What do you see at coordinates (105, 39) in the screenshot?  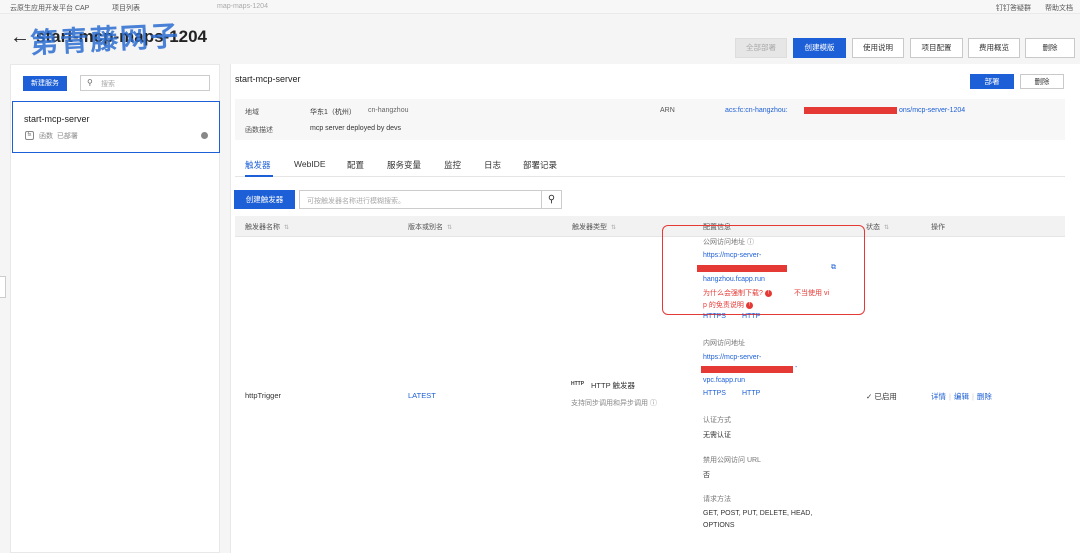 I see `watermark-logo: 第青藤网子` at bounding box center [105, 39].